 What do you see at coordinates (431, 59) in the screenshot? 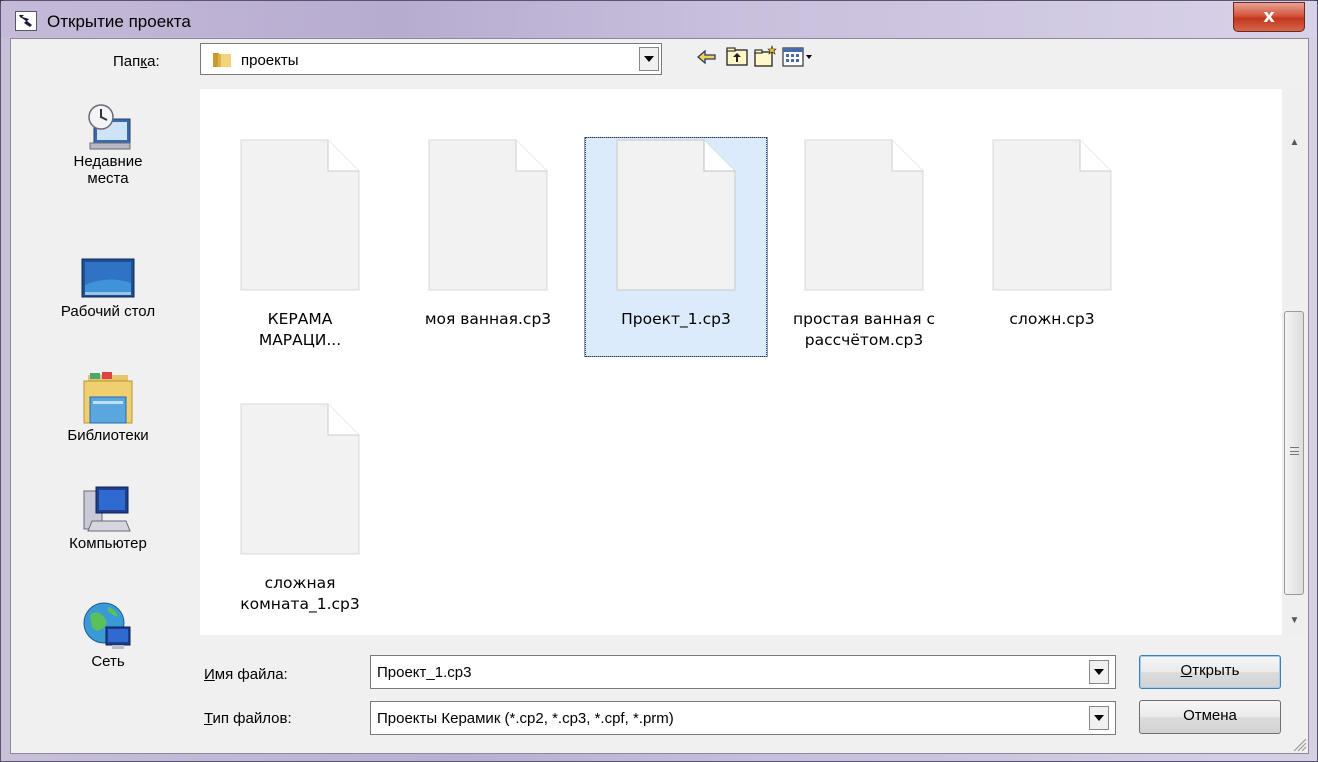
I see `lookin-combo: проекты` at bounding box center [431, 59].